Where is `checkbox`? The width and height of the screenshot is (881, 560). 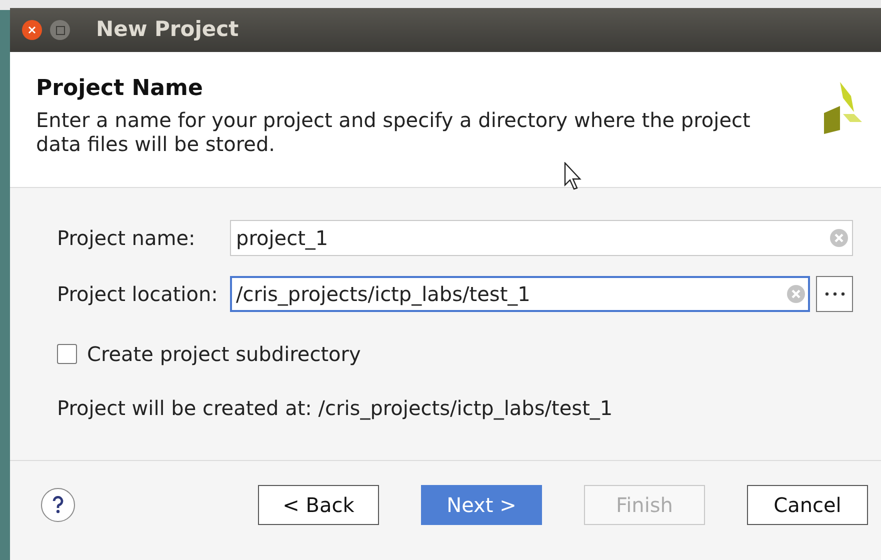
checkbox is located at coordinates (67, 354).